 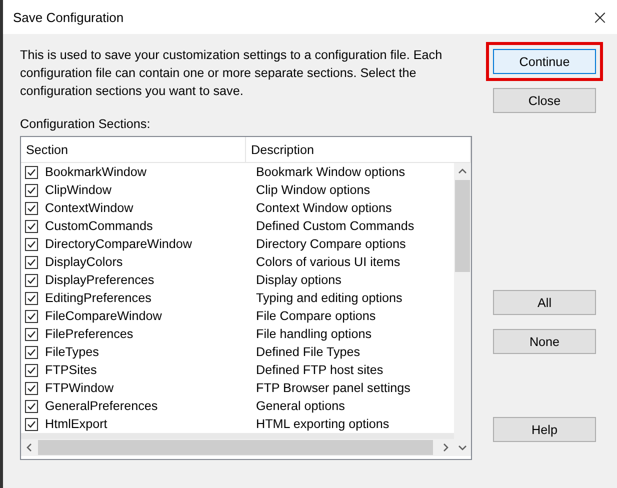 What do you see at coordinates (312, 190) in the screenshot?
I see `section-description: Clip Window options` at bounding box center [312, 190].